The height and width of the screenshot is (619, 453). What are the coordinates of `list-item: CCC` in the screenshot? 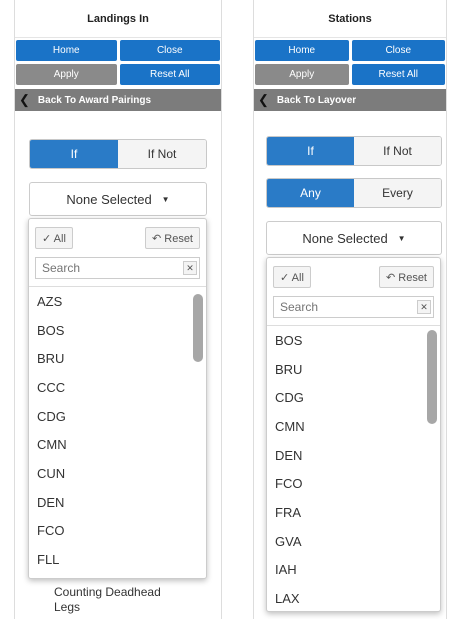 It's located at (117, 387).